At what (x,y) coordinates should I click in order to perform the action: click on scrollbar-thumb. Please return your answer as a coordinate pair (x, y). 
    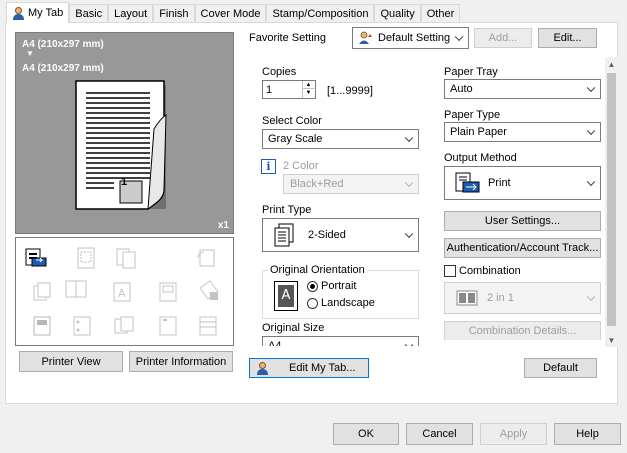
    Looking at the image, I should click on (611, 199).